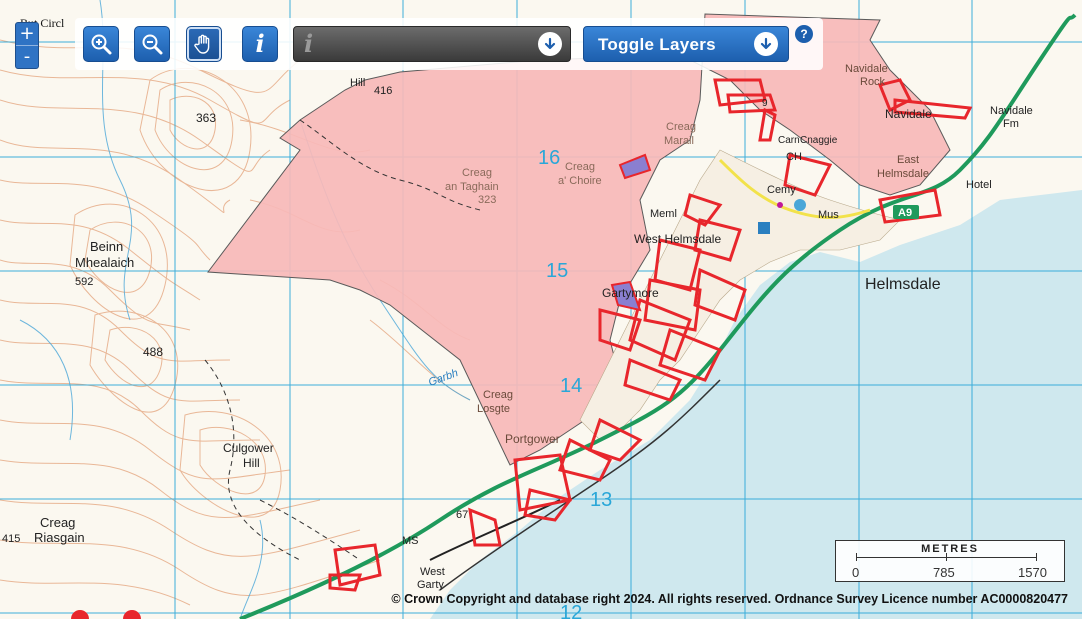  I want to click on label-east-helmsdale-1: East, so click(908, 160).